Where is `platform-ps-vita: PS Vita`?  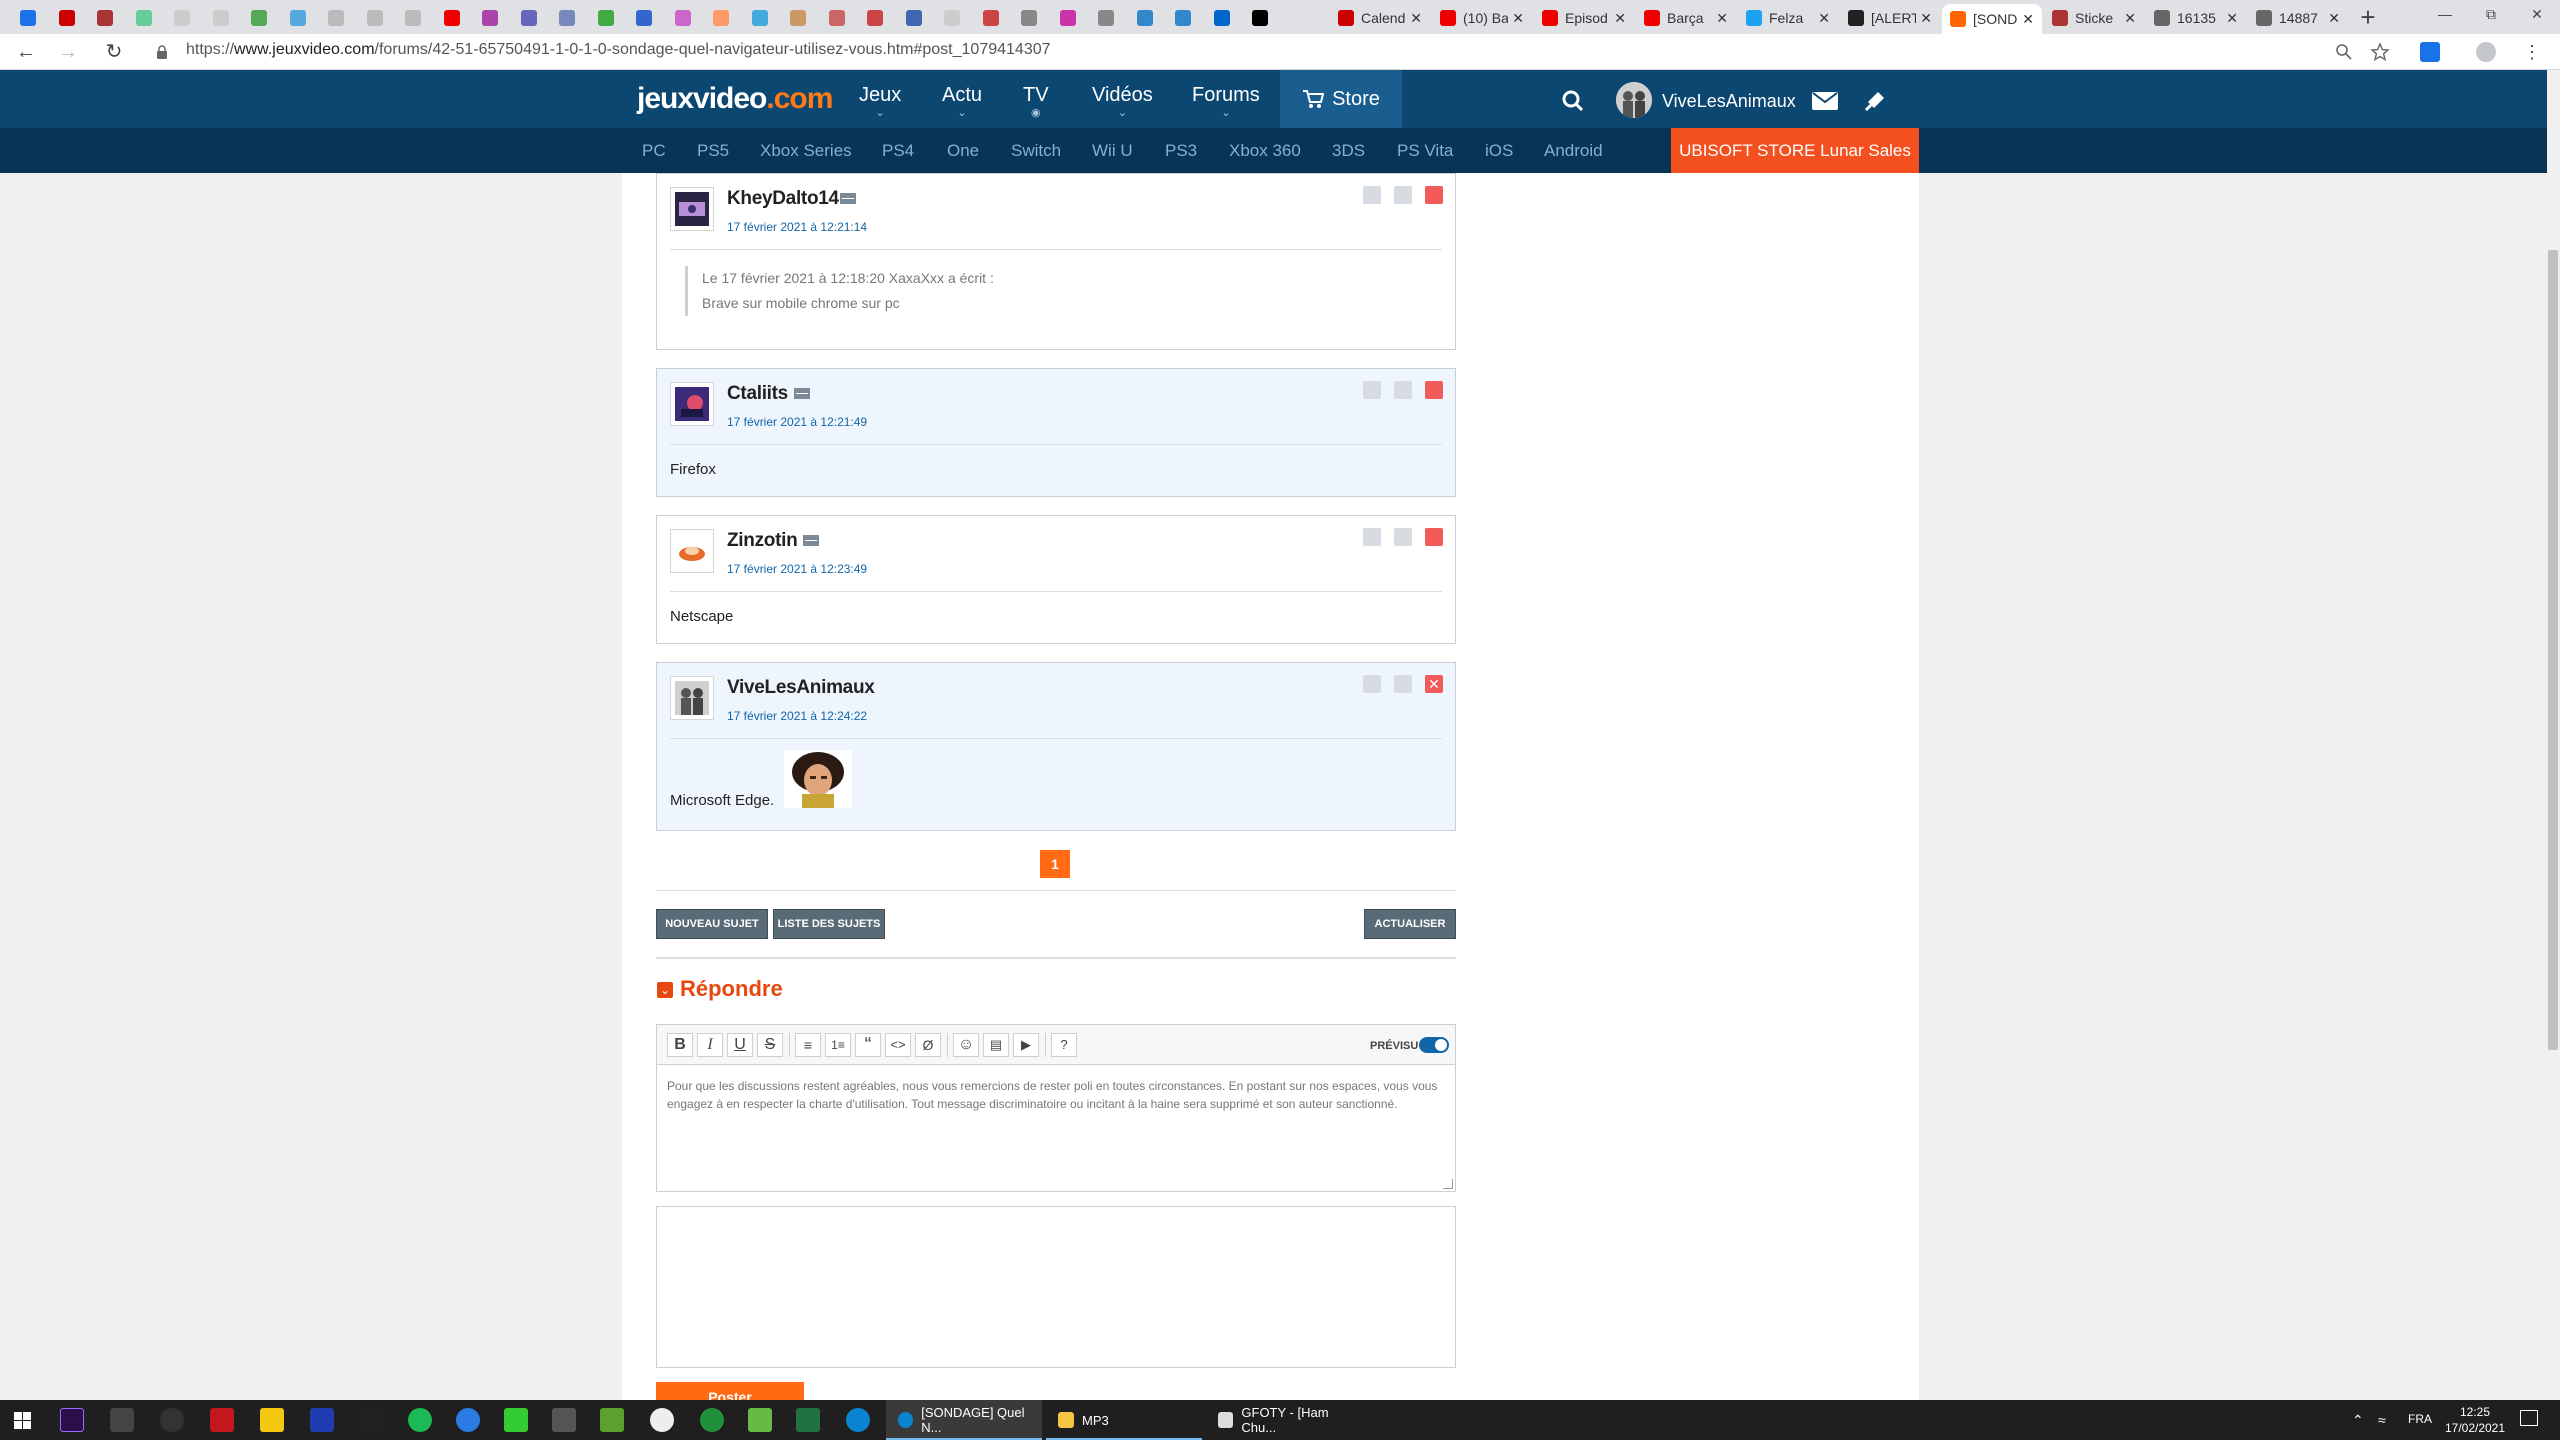 platform-ps-vita: PS Vita is located at coordinates (1425, 151).